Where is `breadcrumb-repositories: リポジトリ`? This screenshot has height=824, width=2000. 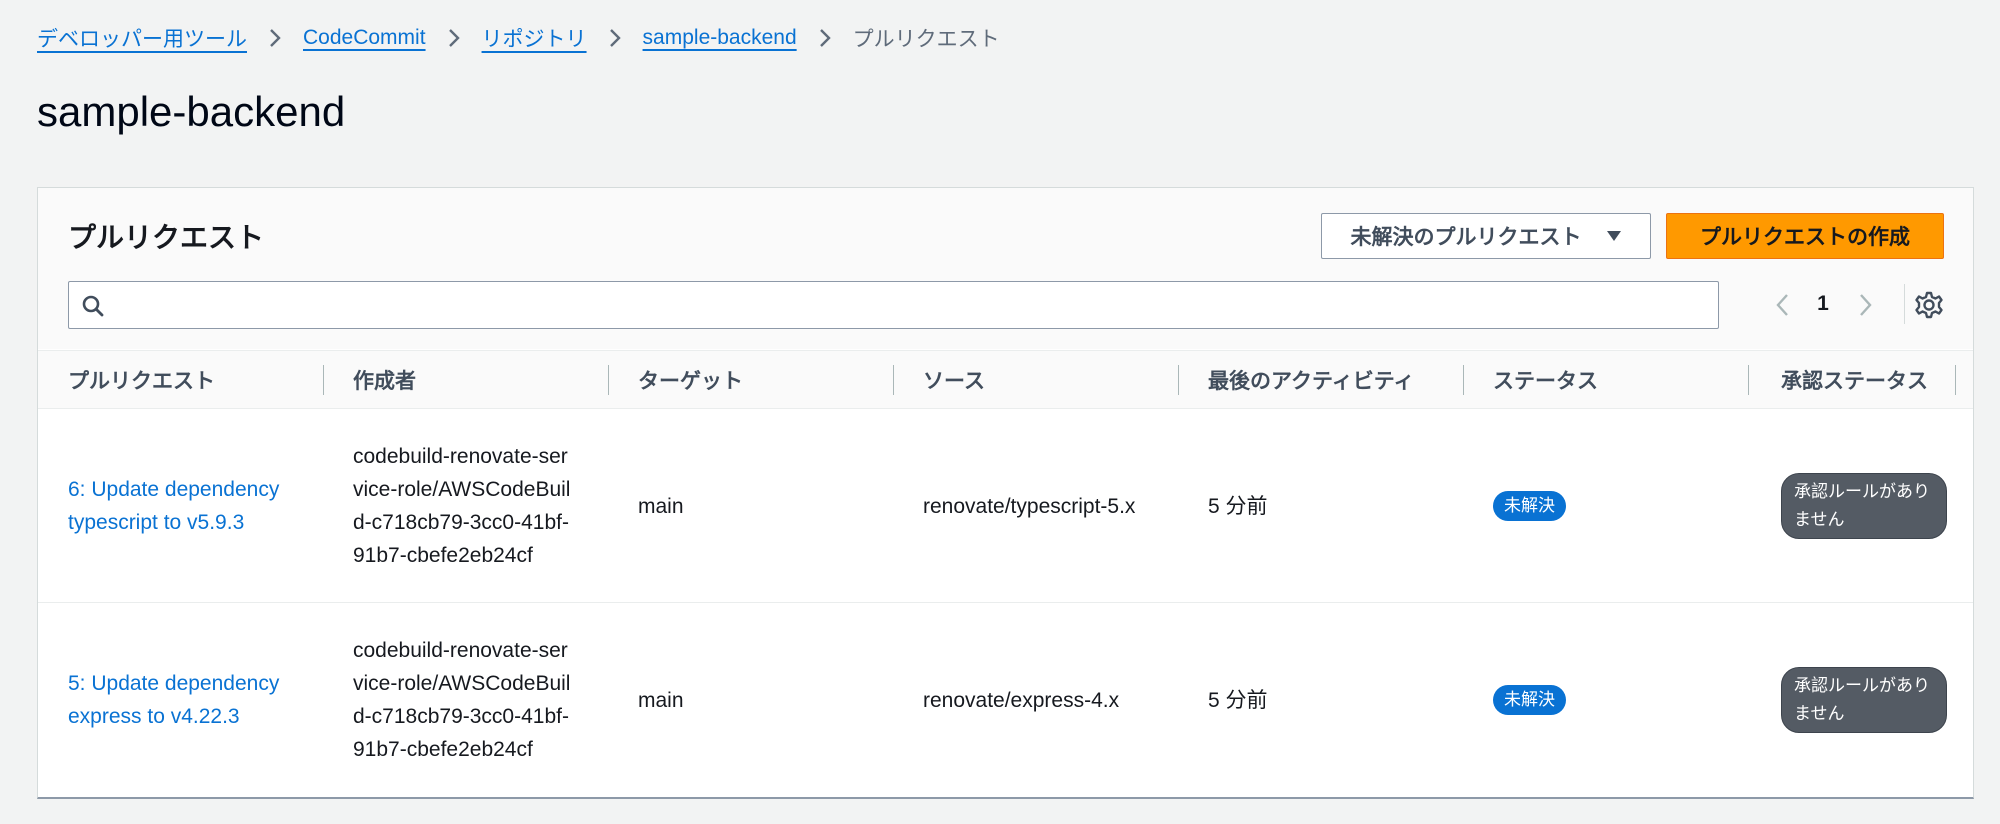 breadcrumb-repositories: リポジトリ is located at coordinates (534, 38).